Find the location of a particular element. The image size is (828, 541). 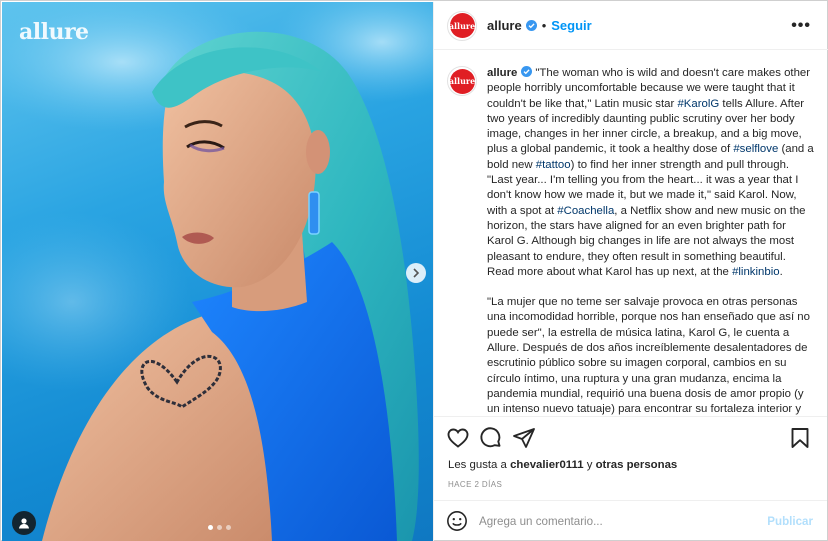

liked-by-user-link: chevalier0111 is located at coordinates (546, 465).